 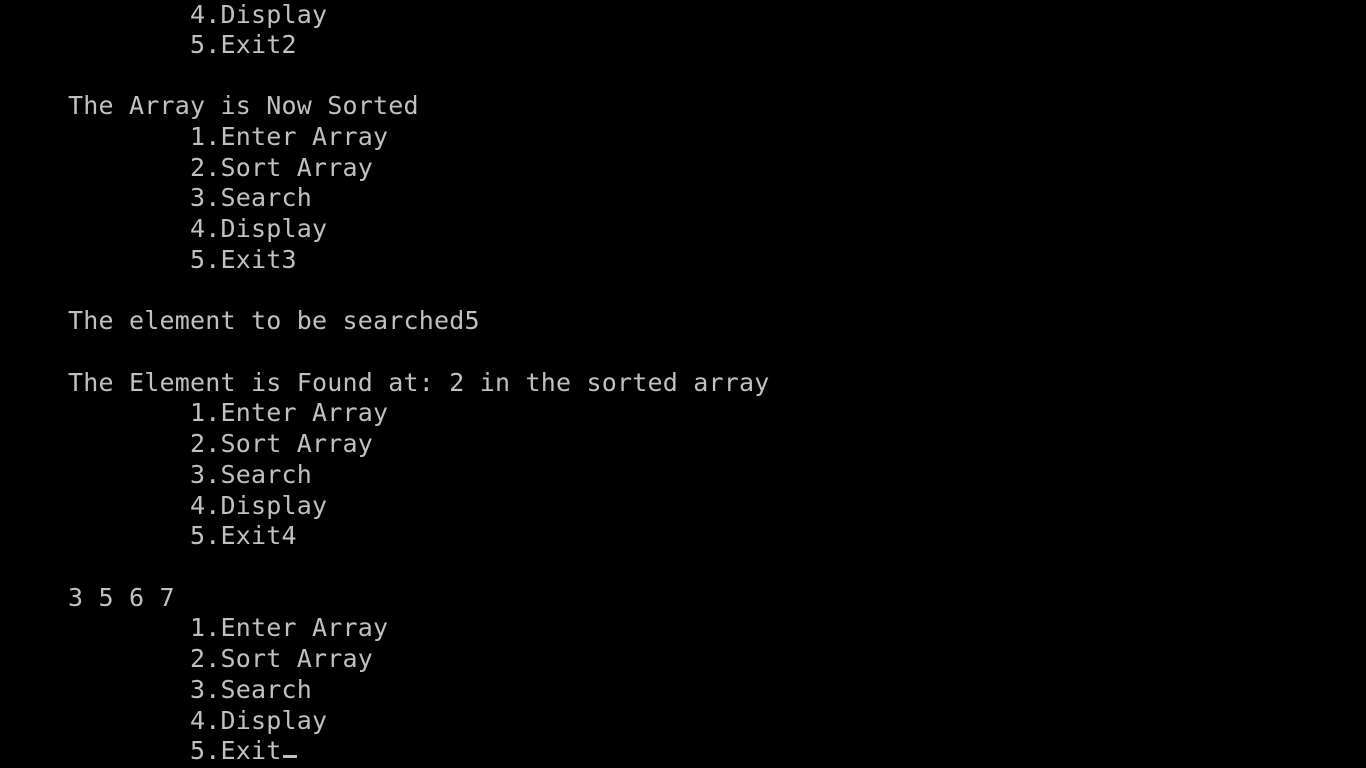 What do you see at coordinates (243, 259) in the screenshot?
I see `terminal-line: 5.Exit3` at bounding box center [243, 259].